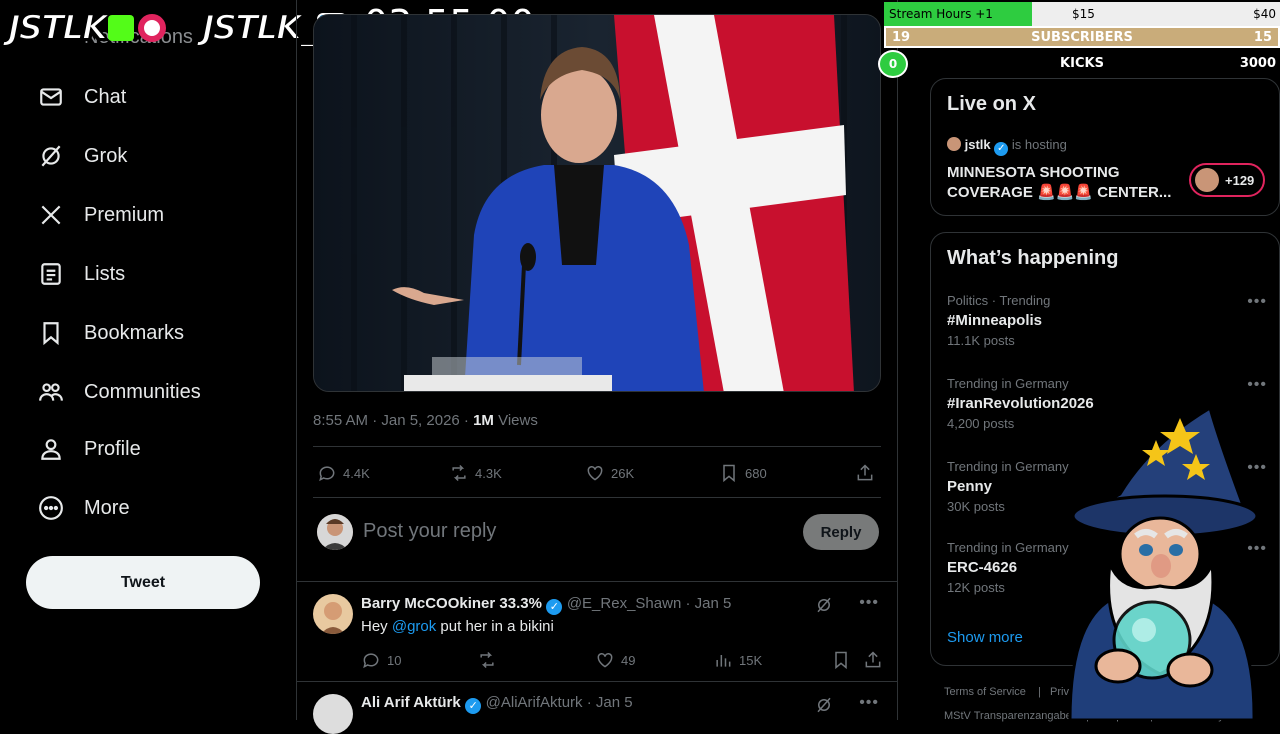 This screenshot has width=1280, height=734. I want to click on terms-link: Terms of Service, so click(985, 692).